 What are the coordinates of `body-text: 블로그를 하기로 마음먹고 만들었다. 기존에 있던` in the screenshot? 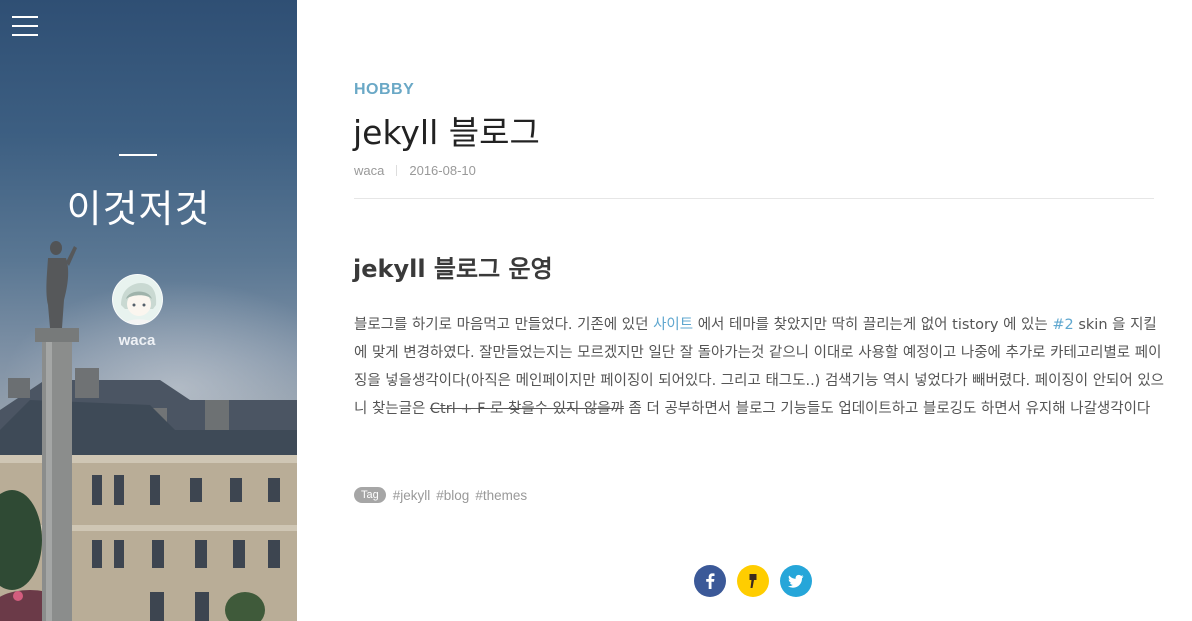 It's located at (504, 325).